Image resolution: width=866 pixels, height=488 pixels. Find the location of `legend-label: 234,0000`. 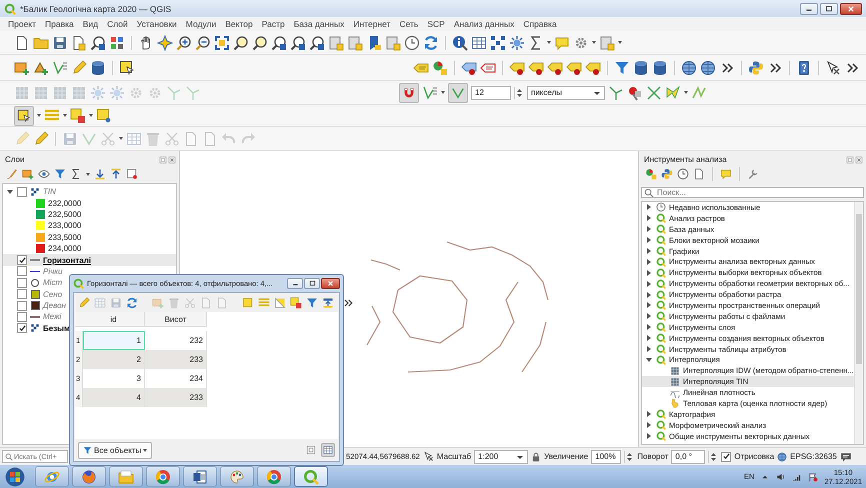

legend-label: 234,0000 is located at coordinates (65, 249).